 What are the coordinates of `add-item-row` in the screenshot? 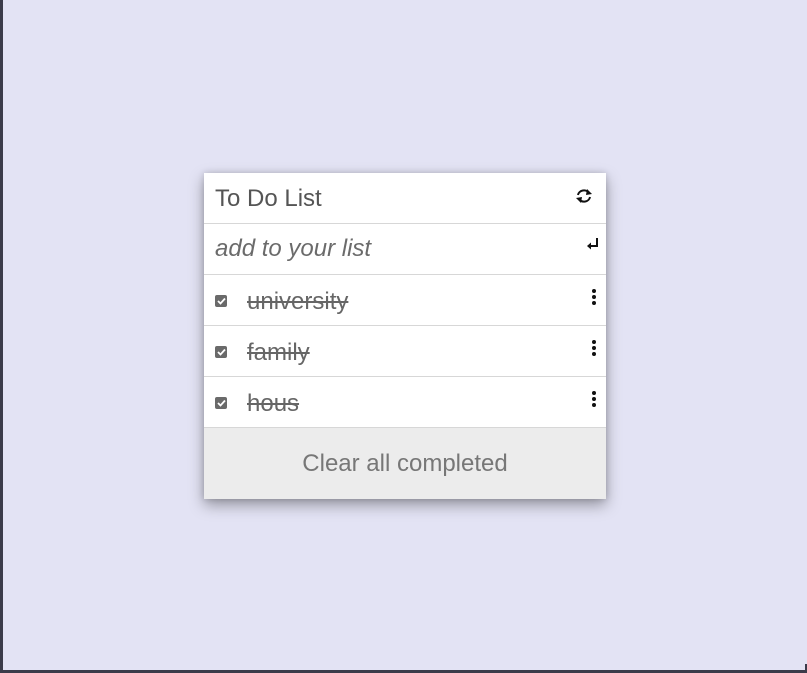 It's located at (405, 249).